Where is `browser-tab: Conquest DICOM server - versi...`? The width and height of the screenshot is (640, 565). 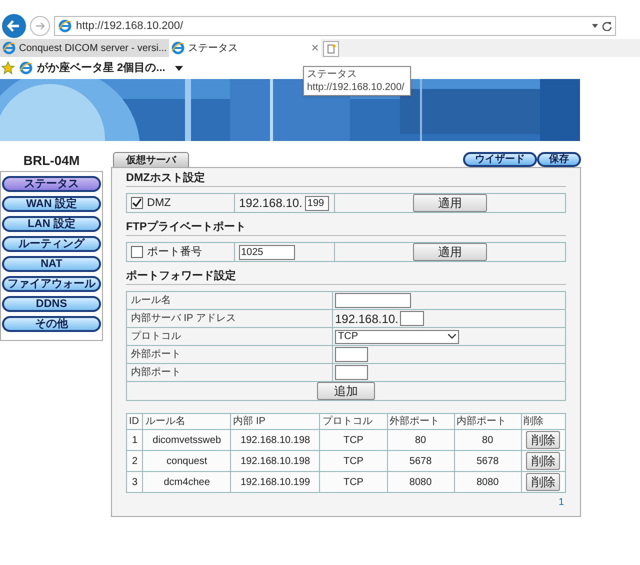
browser-tab: Conquest DICOM server - versi... is located at coordinates (84, 48).